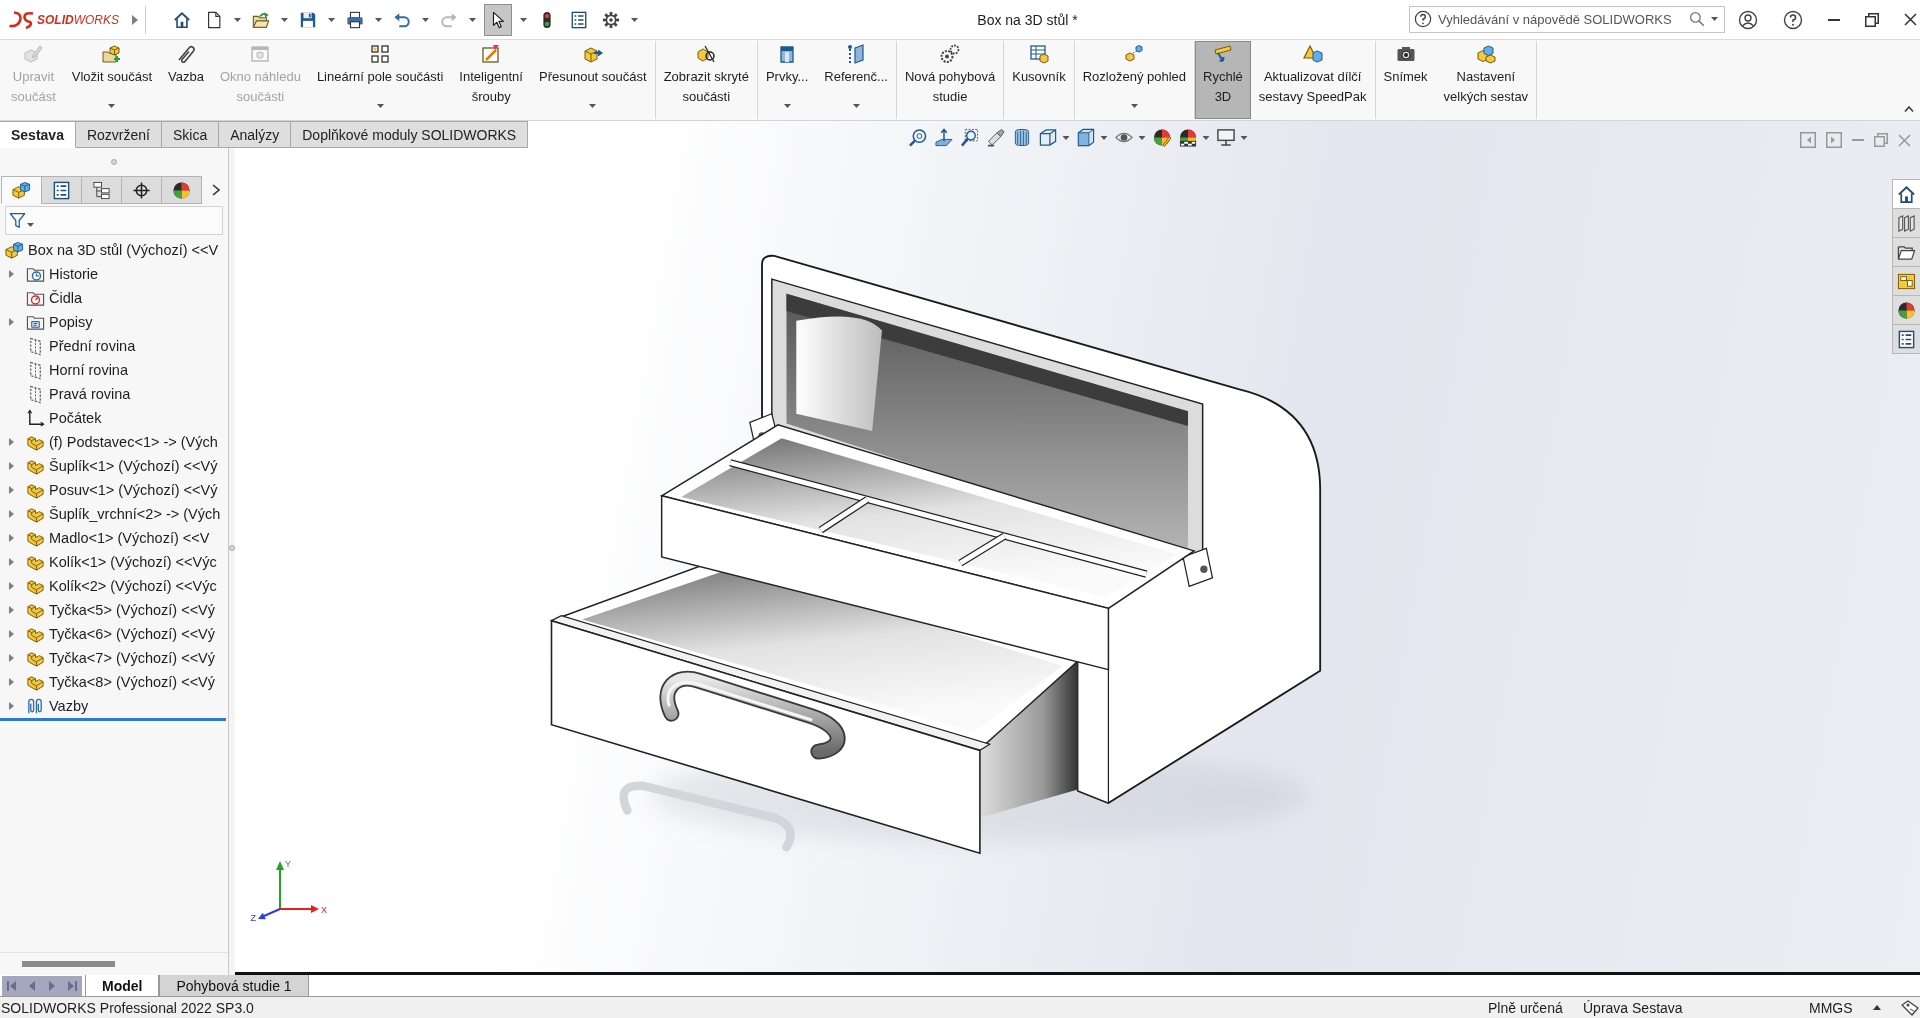 Image resolution: width=1920 pixels, height=1018 pixels. I want to click on tree-item: Pravá rovina, so click(78, 394).